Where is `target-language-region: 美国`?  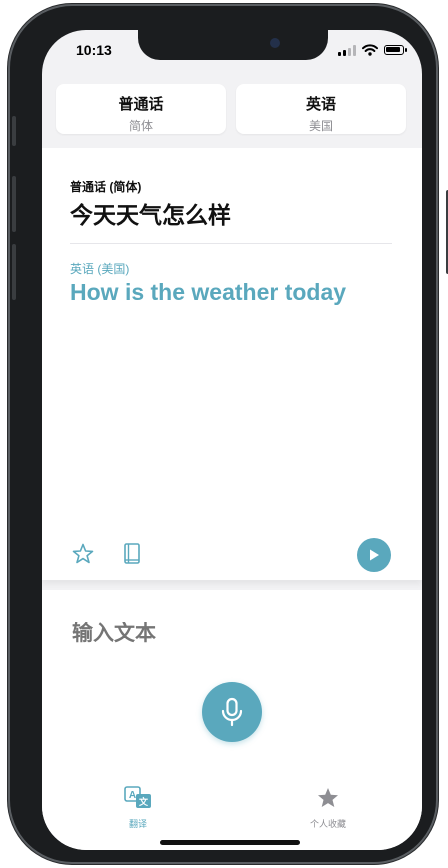
target-language-region: 美国 is located at coordinates (320, 126).